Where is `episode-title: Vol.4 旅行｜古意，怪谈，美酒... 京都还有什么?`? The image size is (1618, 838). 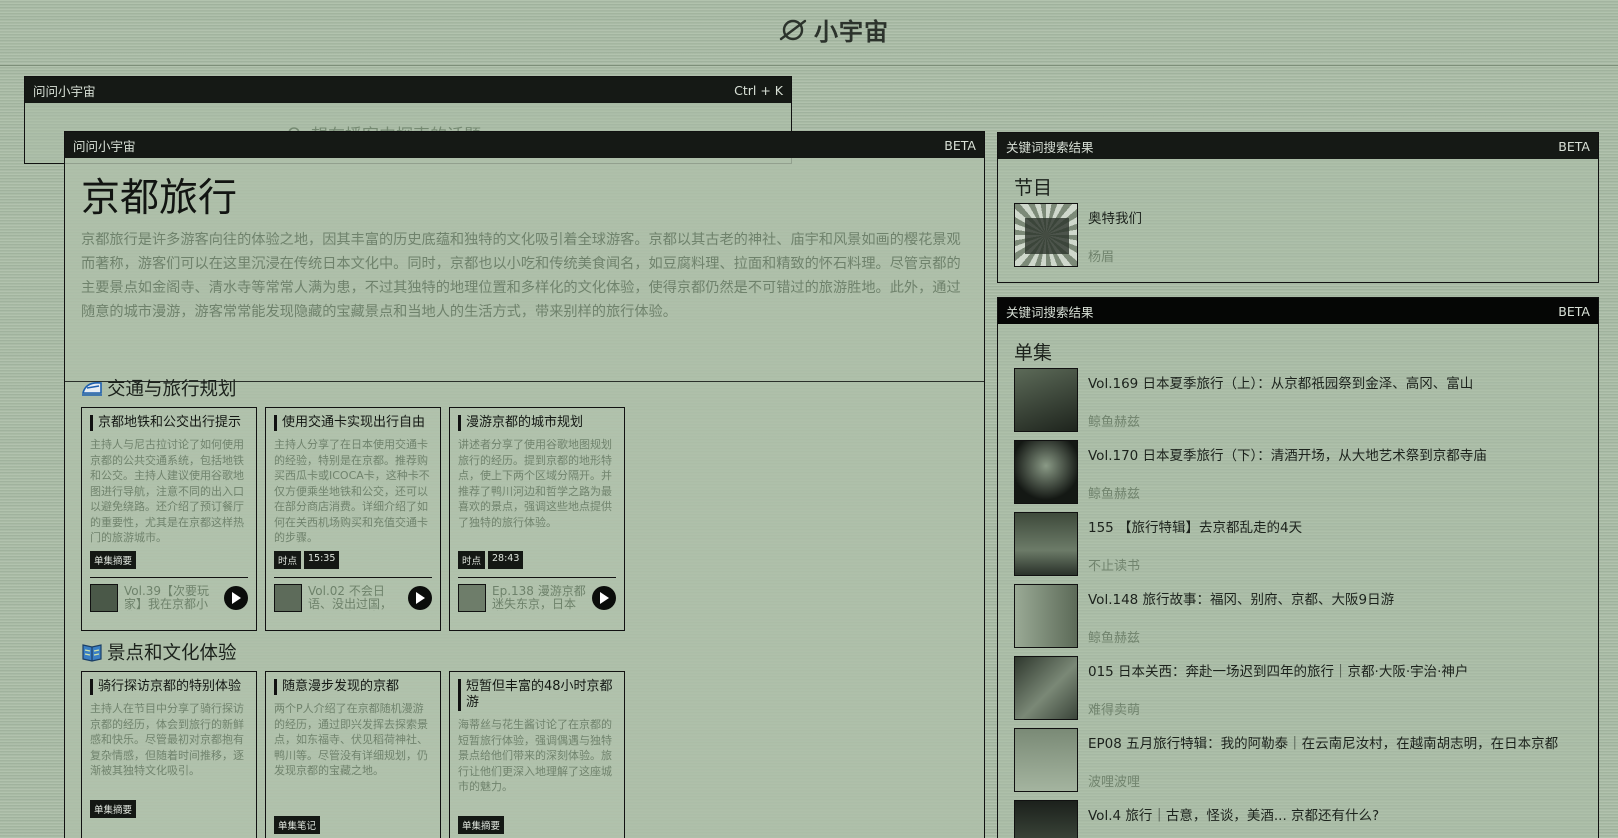 episode-title: Vol.4 旅行｜古意，怪谈，美酒... 京都还有什么? is located at coordinates (1234, 816).